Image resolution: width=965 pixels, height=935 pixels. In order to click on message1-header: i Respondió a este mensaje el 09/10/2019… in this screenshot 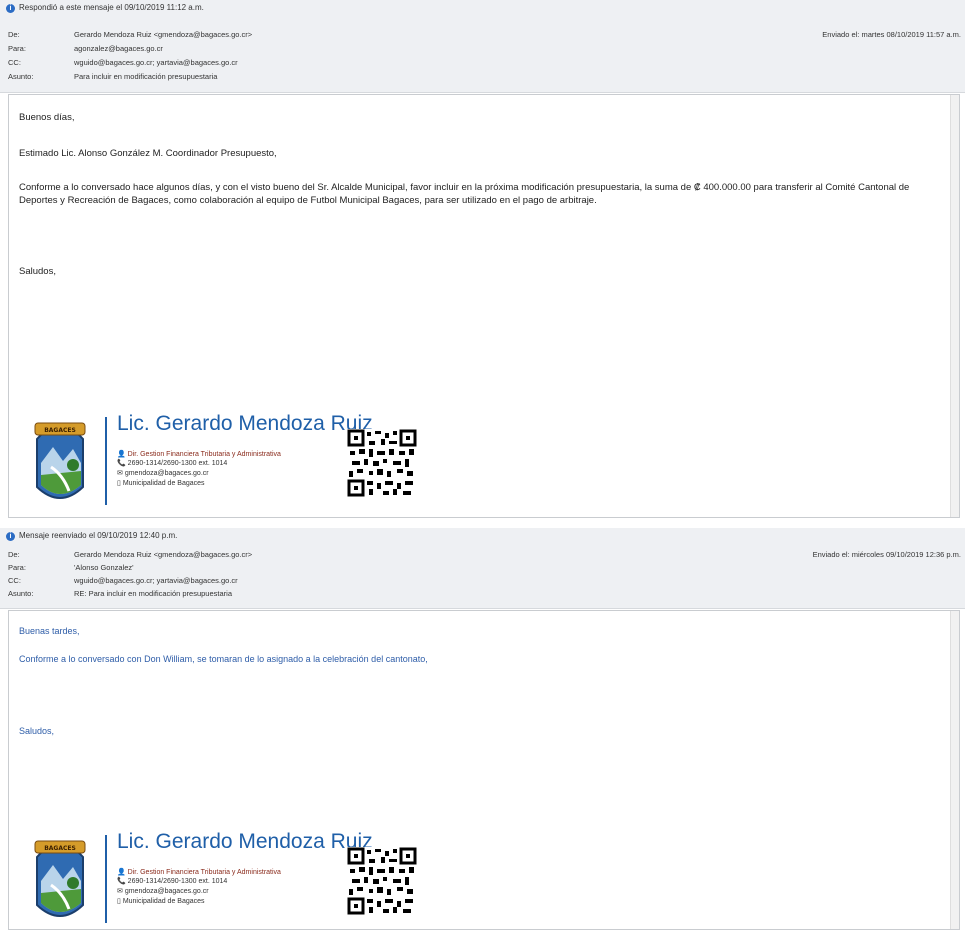, I will do `click(482, 46)`.